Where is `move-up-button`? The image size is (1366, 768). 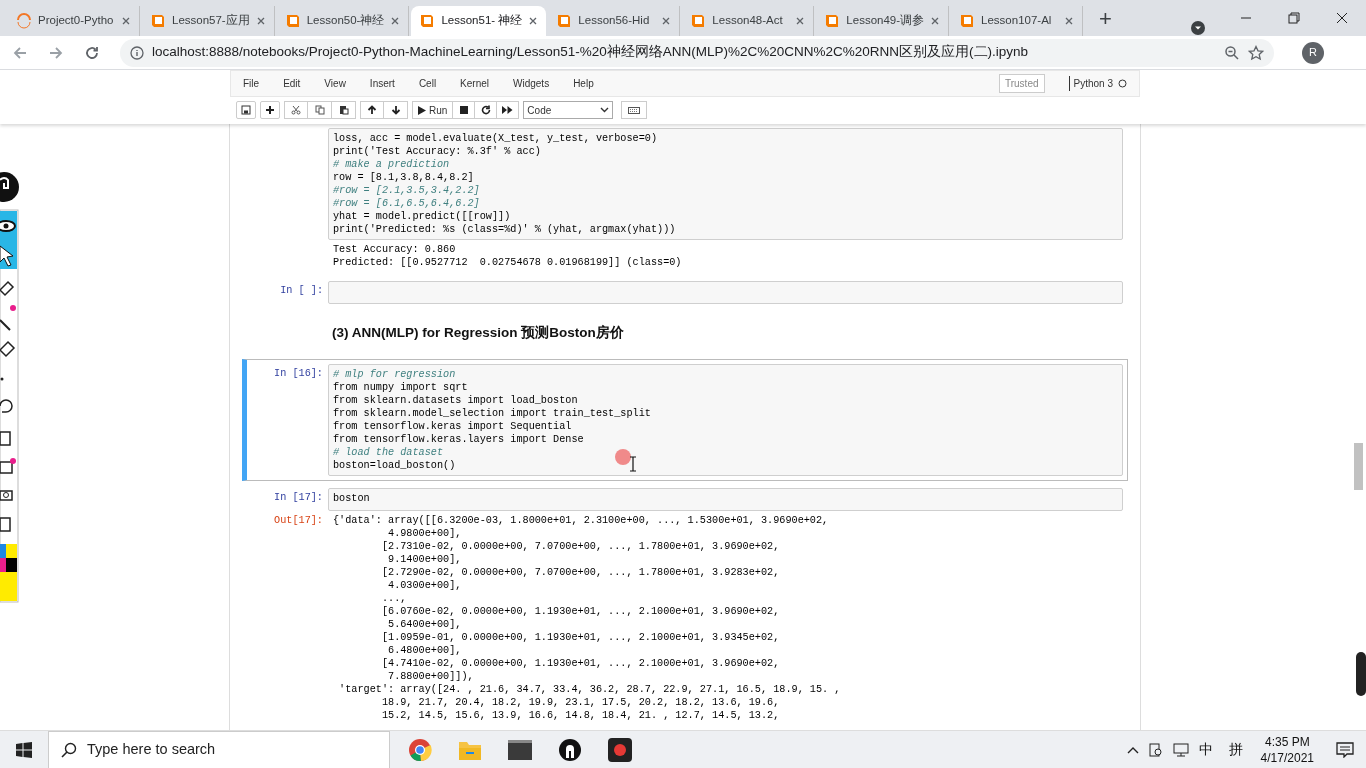 move-up-button is located at coordinates (372, 110).